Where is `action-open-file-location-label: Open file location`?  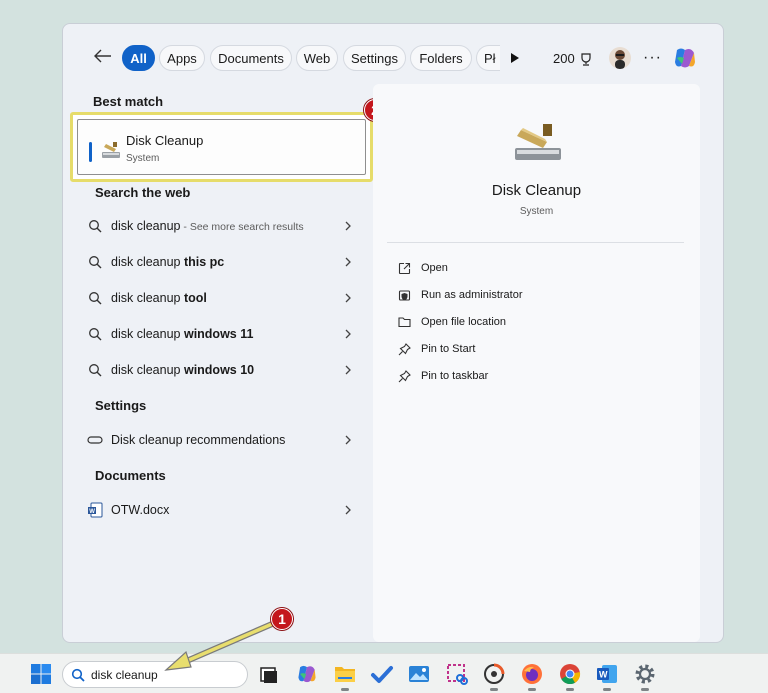 action-open-file-location-label: Open file location is located at coordinates (463, 322).